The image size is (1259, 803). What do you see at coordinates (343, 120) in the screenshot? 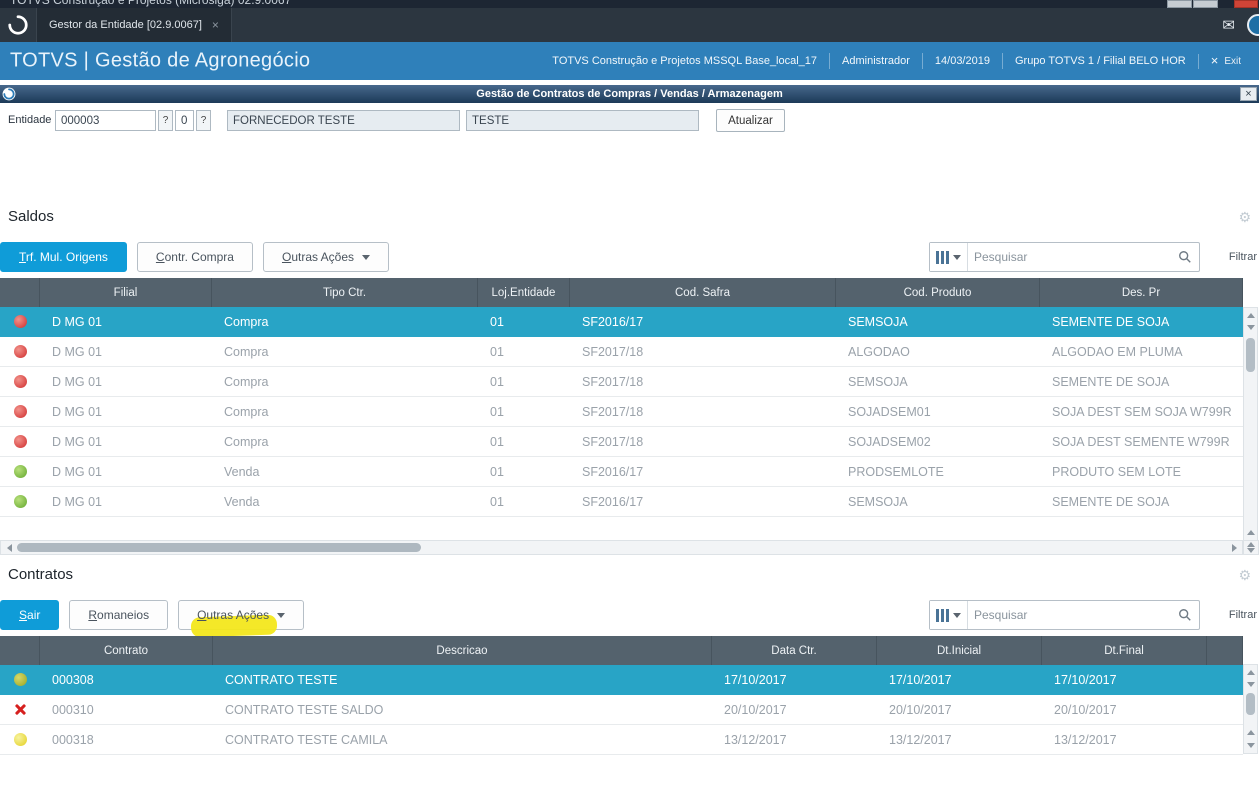
I see `entity-name-field` at bounding box center [343, 120].